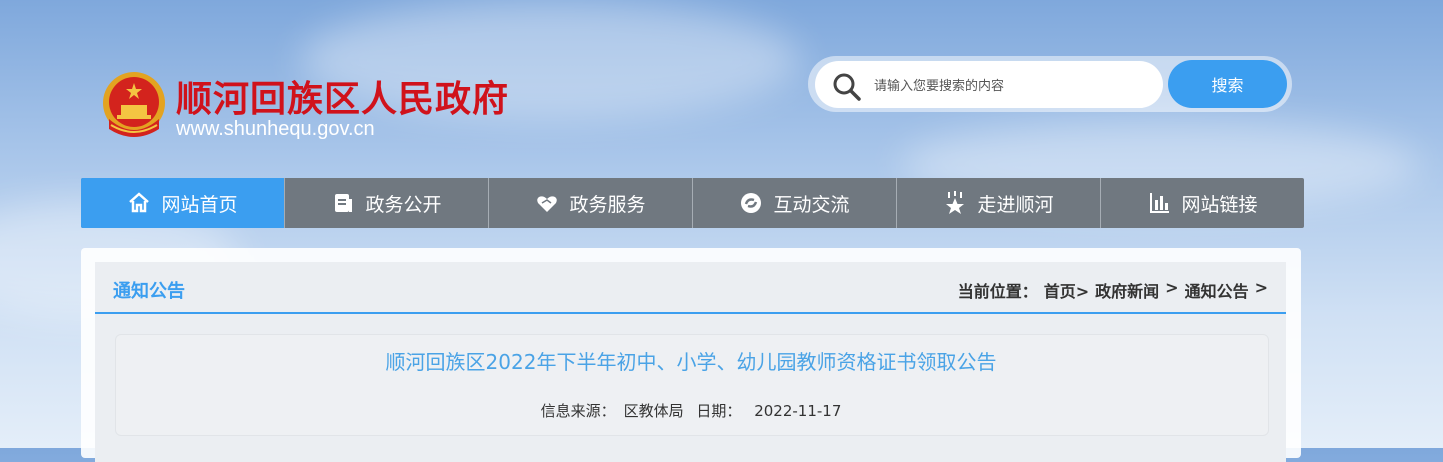 This screenshot has height=462, width=1443. Describe the element at coordinates (1127, 290) in the screenshot. I see `breadcrumb-gov-news: 政府新闻` at that location.